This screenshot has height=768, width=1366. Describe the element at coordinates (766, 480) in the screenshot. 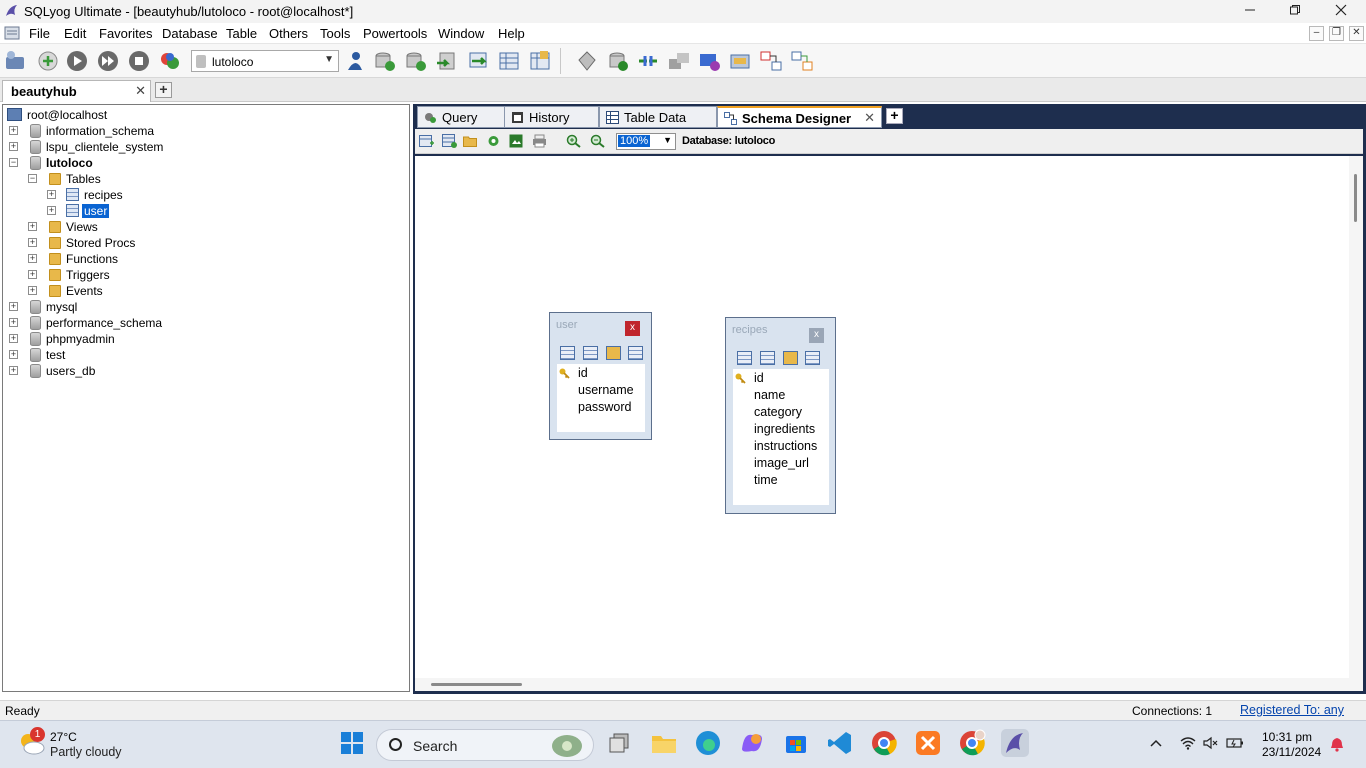

I see `column-name: time` at that location.